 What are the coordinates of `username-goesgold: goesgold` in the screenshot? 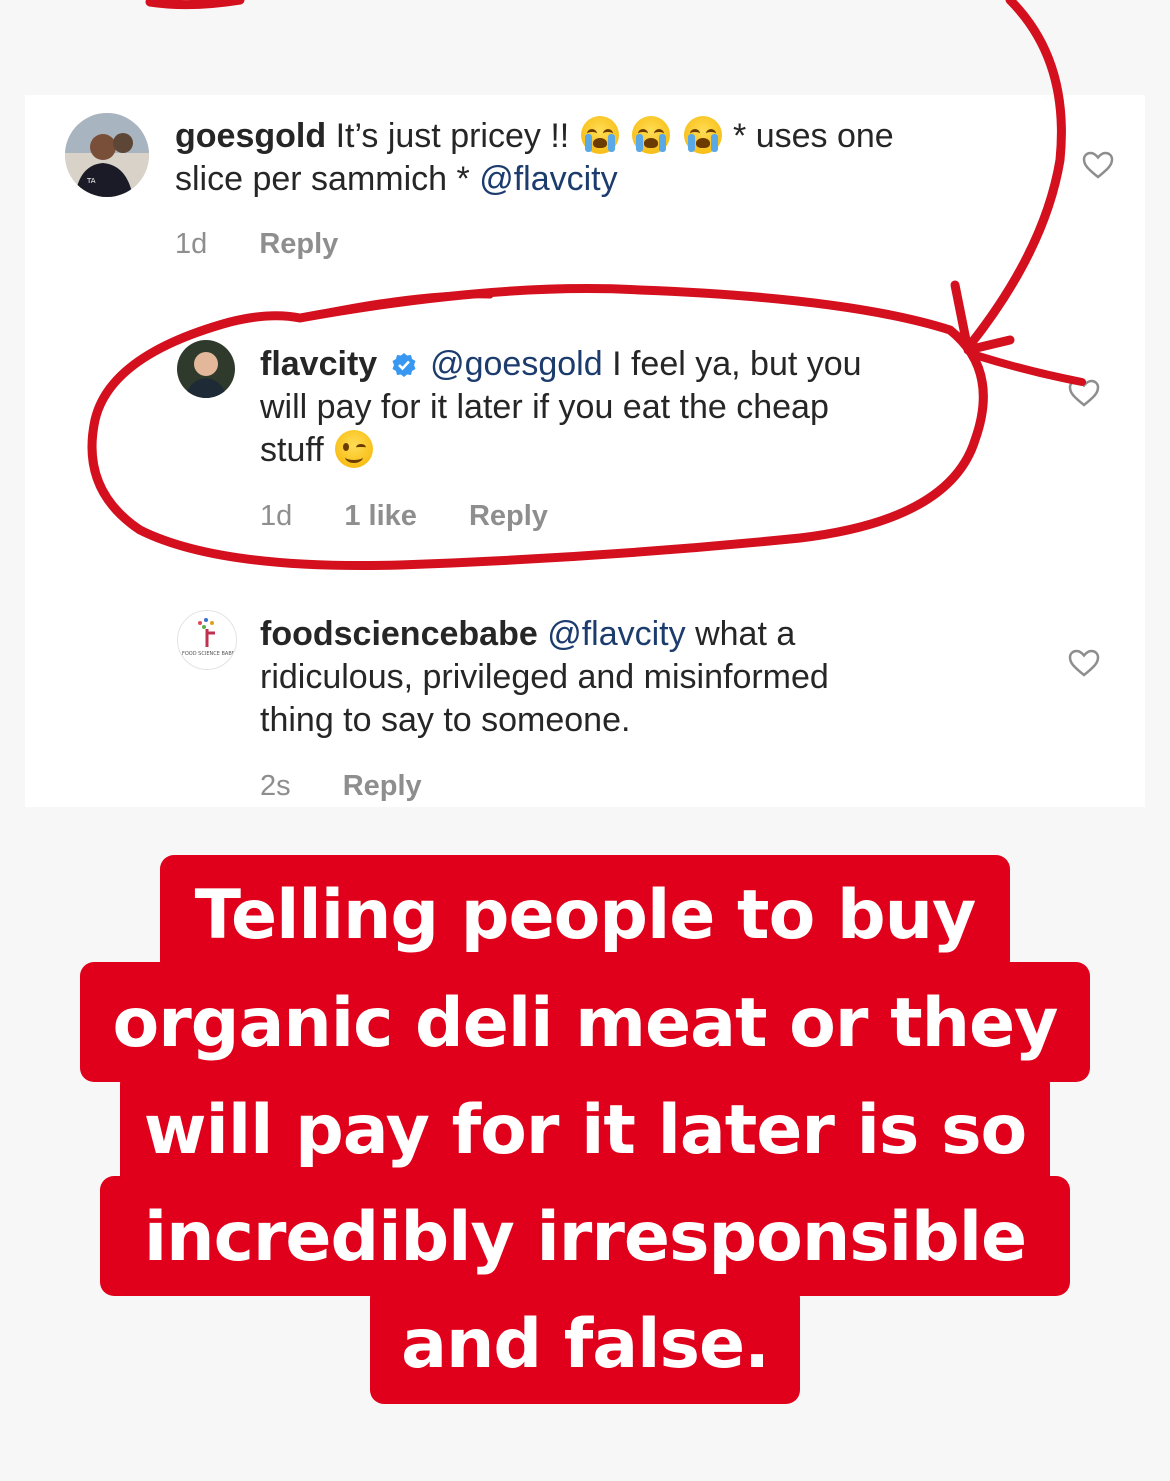 It's located at (250, 136).